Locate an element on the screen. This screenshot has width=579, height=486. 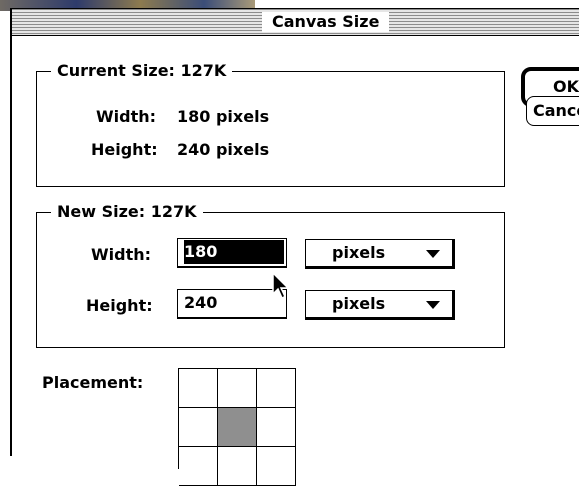
title-bar: Canvas Size is located at coordinates (295, 22).